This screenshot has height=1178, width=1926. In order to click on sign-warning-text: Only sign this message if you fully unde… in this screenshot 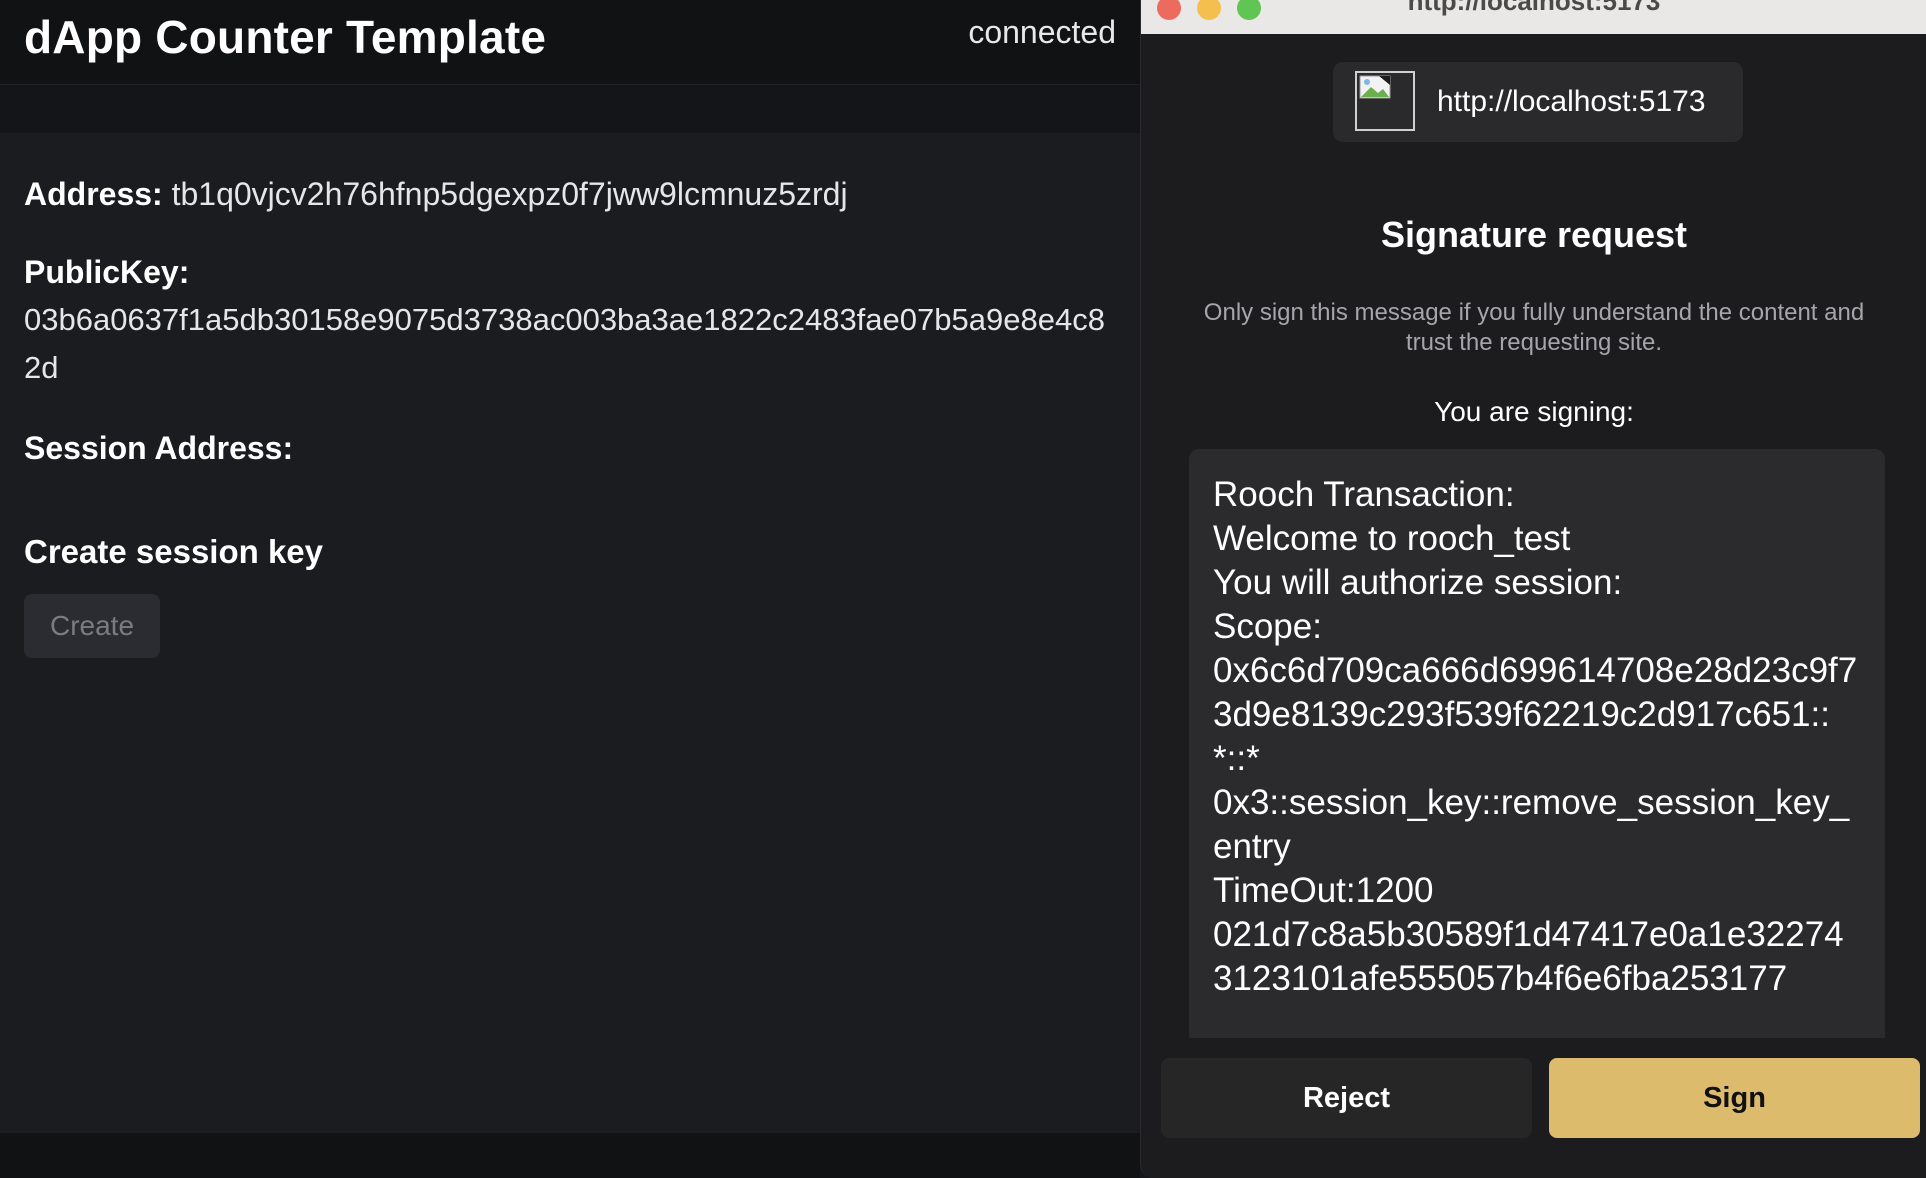, I will do `click(1534, 327)`.